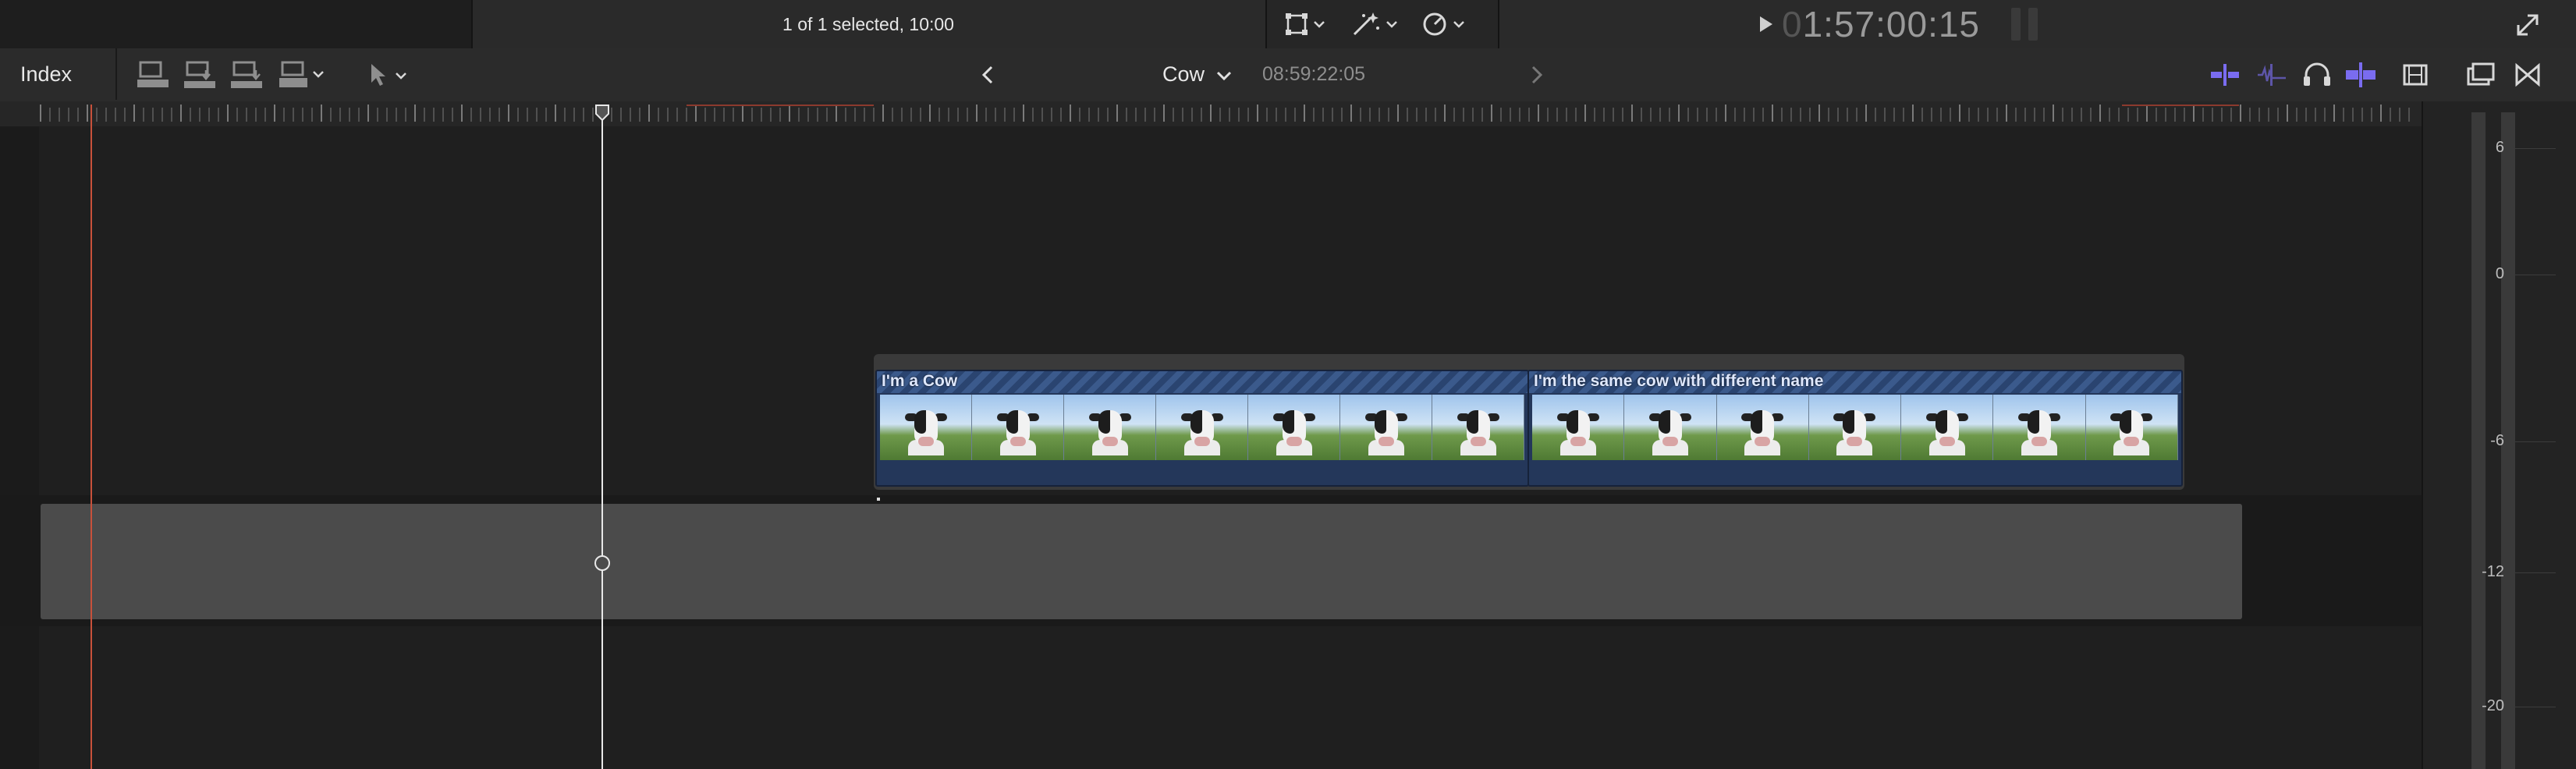 This screenshot has height=769, width=2576. I want to click on clip-title: I'm a Cow, so click(920, 381).